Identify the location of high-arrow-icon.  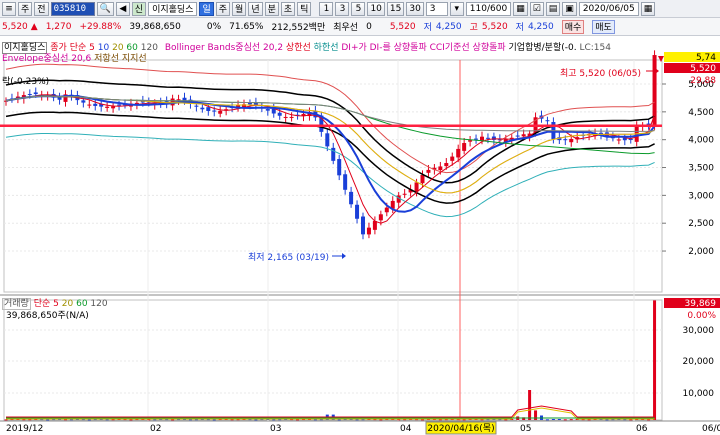
(657, 71).